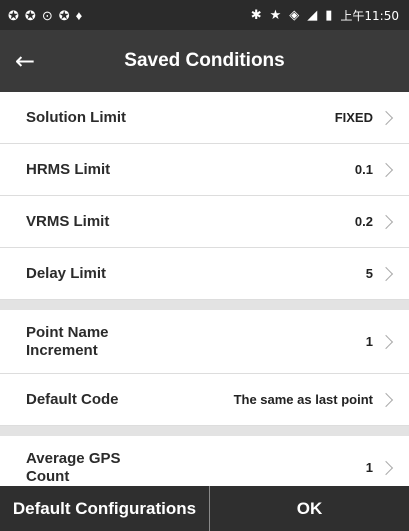 The width and height of the screenshot is (409, 531). Describe the element at coordinates (68, 169) in the screenshot. I see `row-label: HRMS Limit` at that location.